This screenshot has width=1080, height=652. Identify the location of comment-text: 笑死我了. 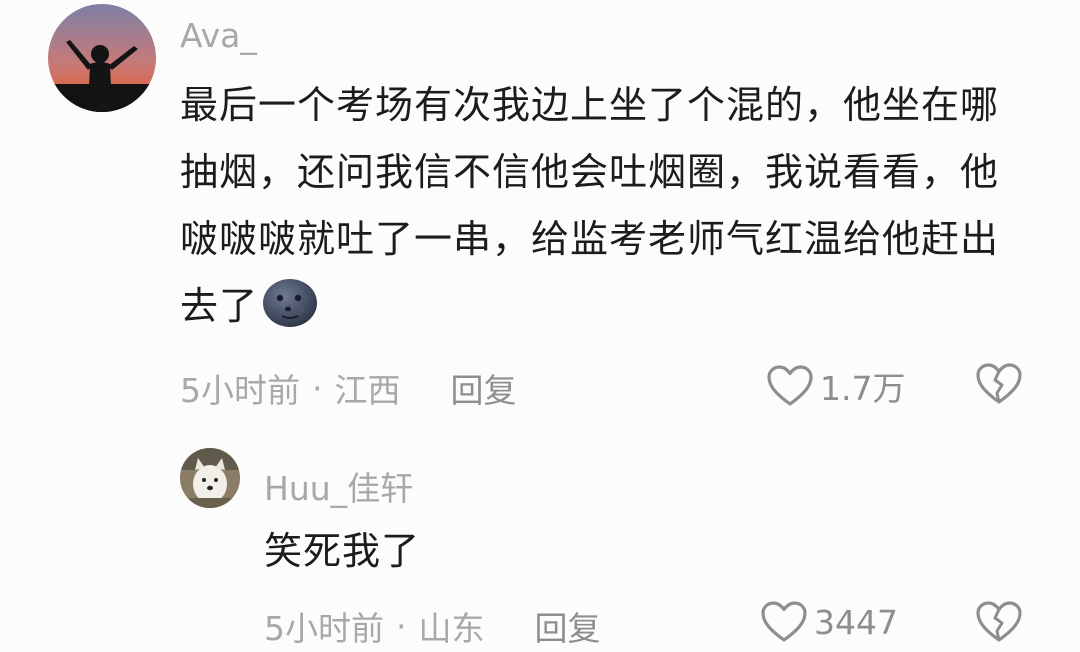
(644, 551).